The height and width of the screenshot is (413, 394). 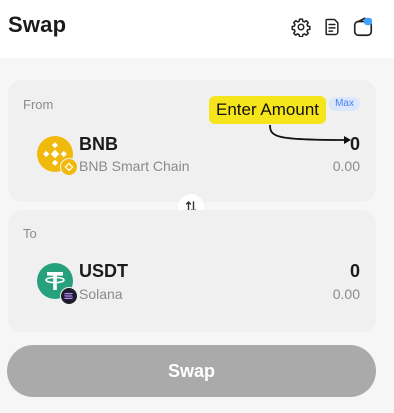 What do you see at coordinates (354, 271) in the screenshot?
I see `to-amount-value: 0` at bounding box center [354, 271].